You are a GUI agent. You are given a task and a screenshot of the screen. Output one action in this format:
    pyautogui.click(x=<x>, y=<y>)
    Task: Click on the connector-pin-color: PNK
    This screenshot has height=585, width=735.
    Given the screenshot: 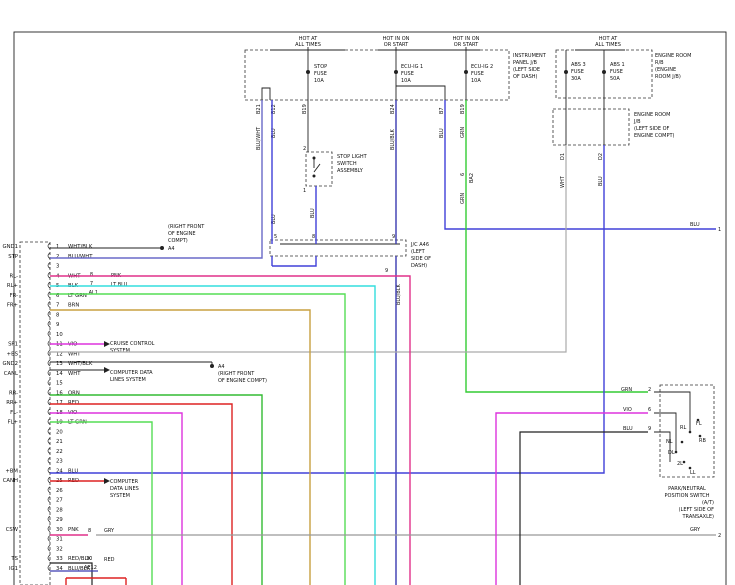 What is the action you would take?
    pyautogui.click(x=73, y=530)
    